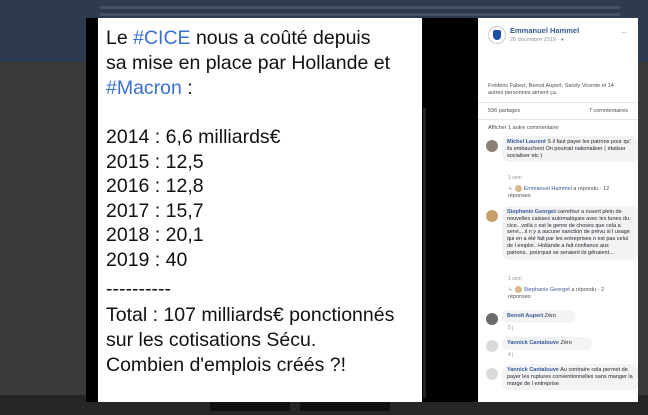 The image size is (648, 415). Describe the element at coordinates (526, 142) in the screenshot. I see `comment-author: Michel Laurent` at that location.